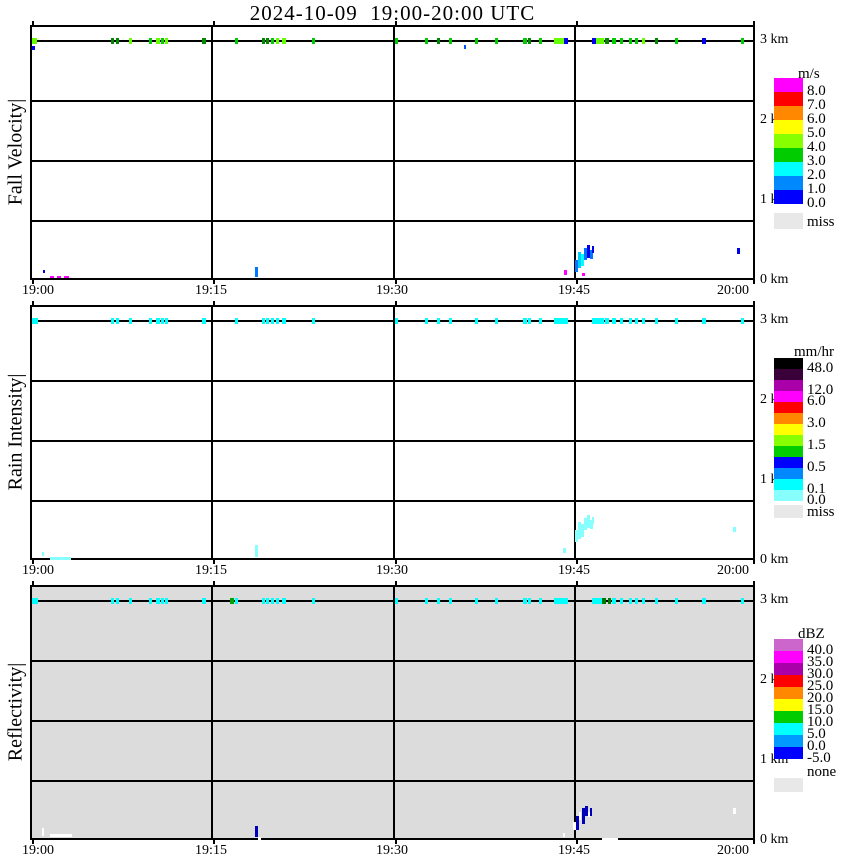 Image resolution: width=850 pixels, height=868 pixels. I want to click on height-tick-label: 3 km, so click(774, 39).